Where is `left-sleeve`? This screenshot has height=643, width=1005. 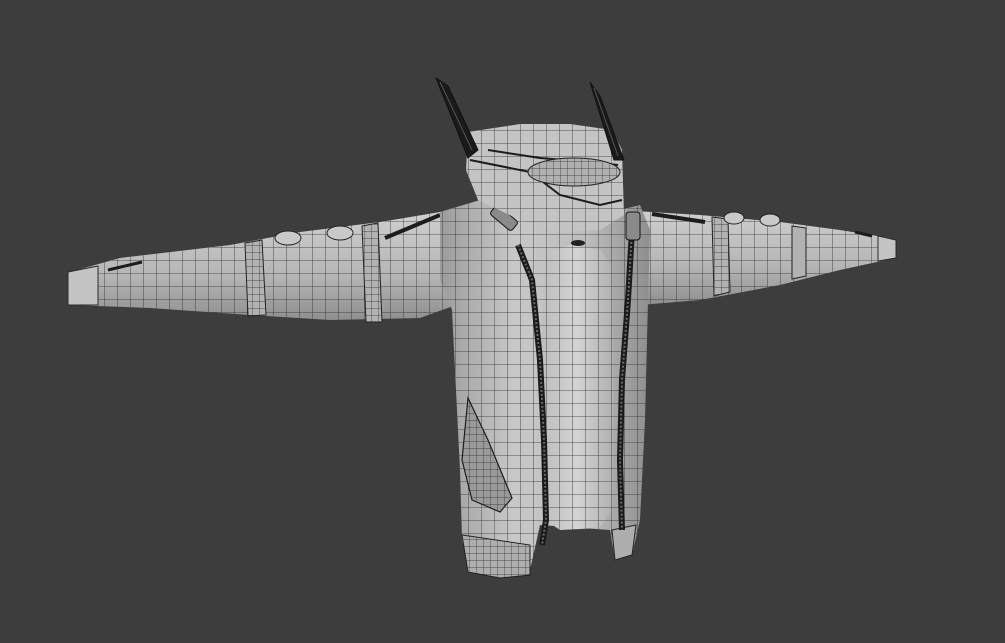
left-sleeve is located at coordinates (268, 267).